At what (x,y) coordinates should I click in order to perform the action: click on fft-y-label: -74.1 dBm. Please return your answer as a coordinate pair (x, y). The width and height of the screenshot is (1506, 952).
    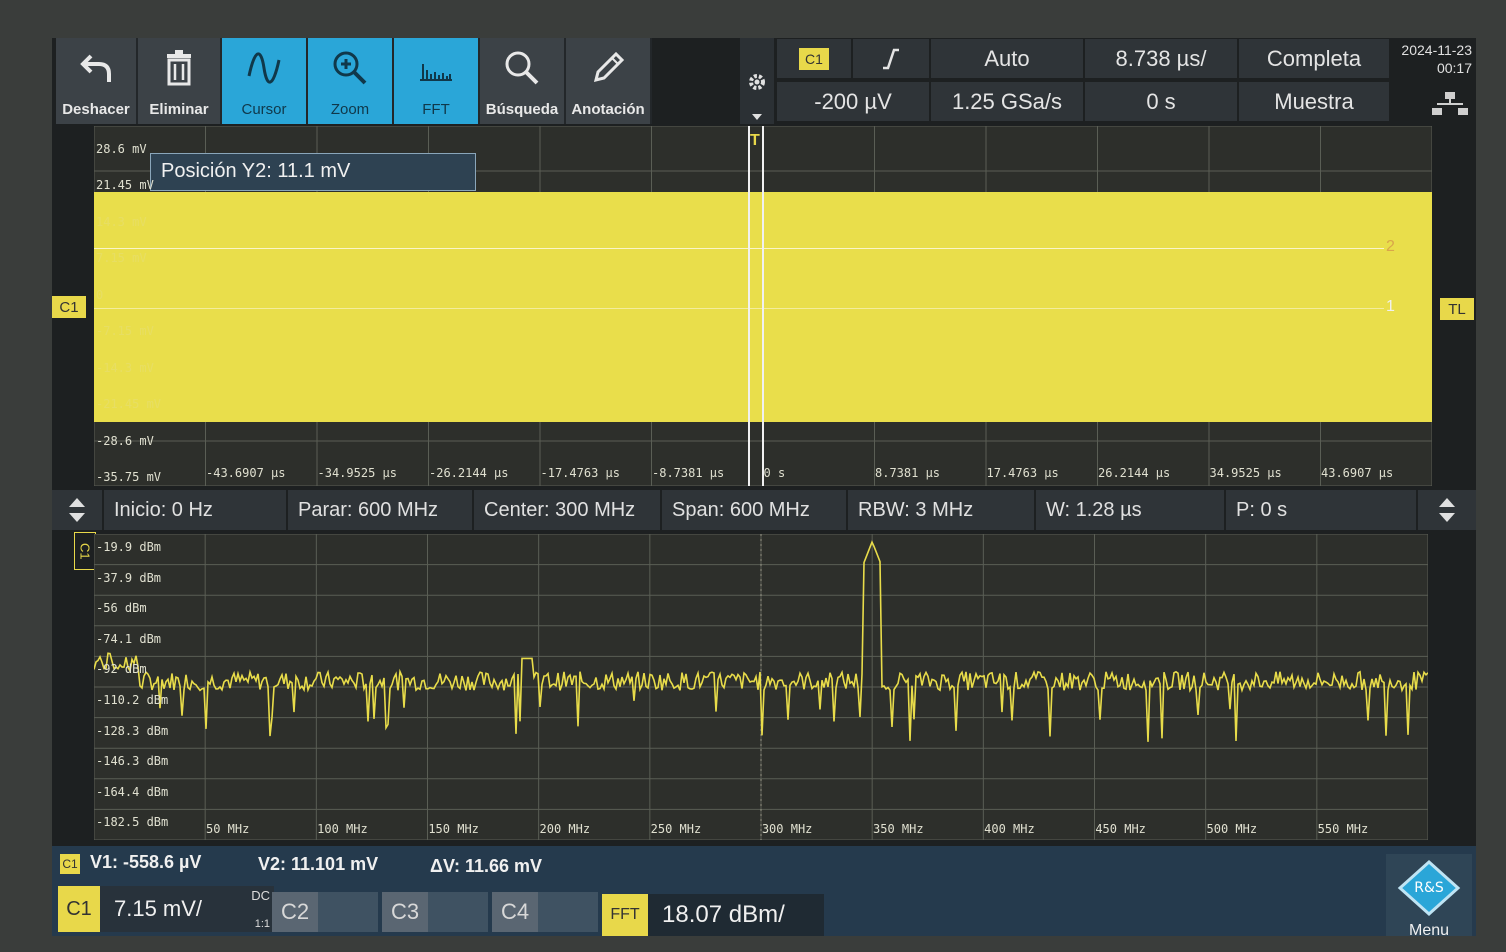
    Looking at the image, I should click on (129, 638).